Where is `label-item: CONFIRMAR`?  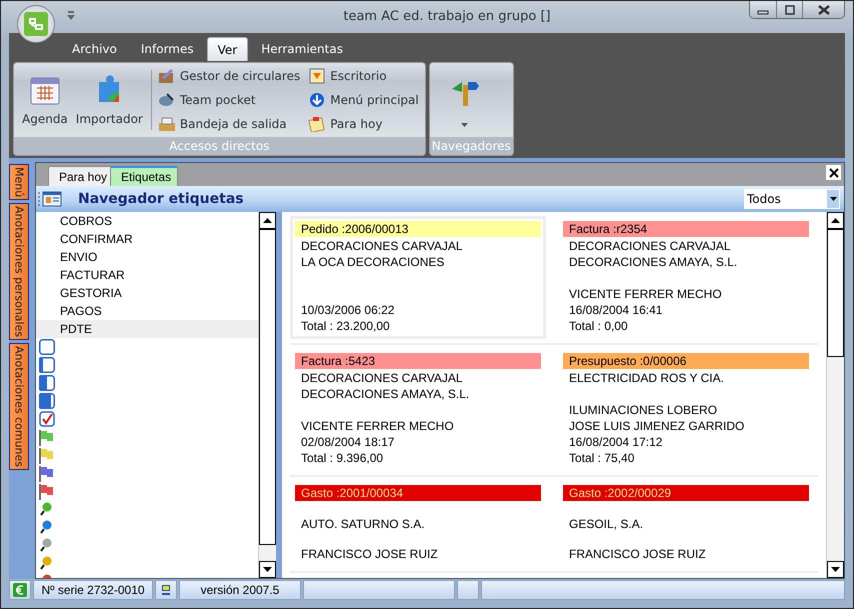 label-item: CONFIRMAR is located at coordinates (147, 239).